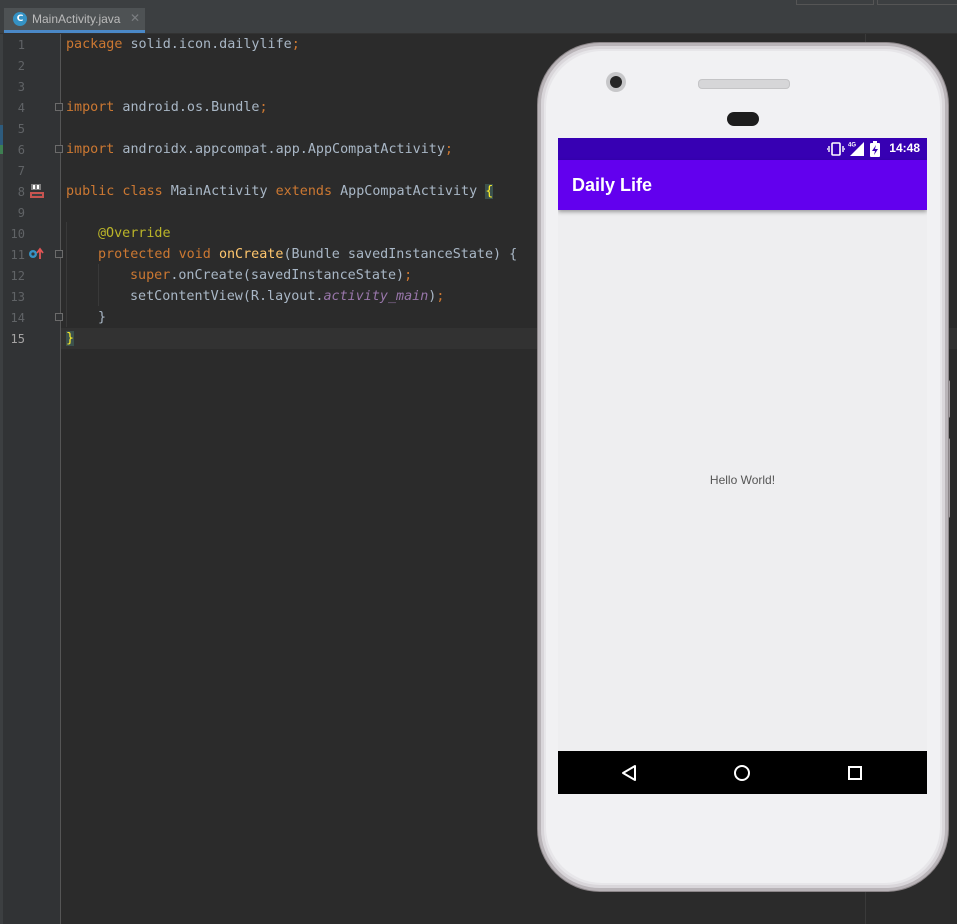 This screenshot has height=924, width=957. Describe the element at coordinates (21, 129) in the screenshot. I see `line-number: 5` at that location.